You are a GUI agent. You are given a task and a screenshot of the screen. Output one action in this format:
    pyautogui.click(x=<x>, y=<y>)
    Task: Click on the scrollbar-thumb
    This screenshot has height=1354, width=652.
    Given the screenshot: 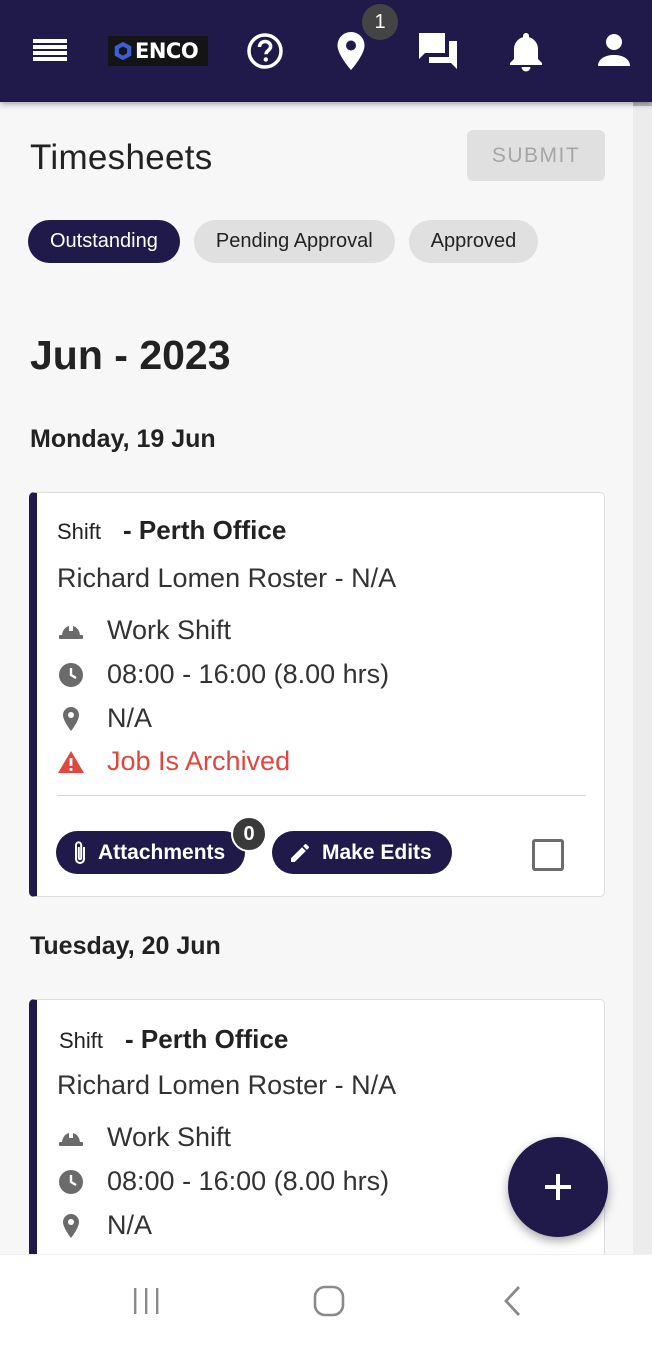 What is the action you would take?
    pyautogui.click(x=642, y=104)
    